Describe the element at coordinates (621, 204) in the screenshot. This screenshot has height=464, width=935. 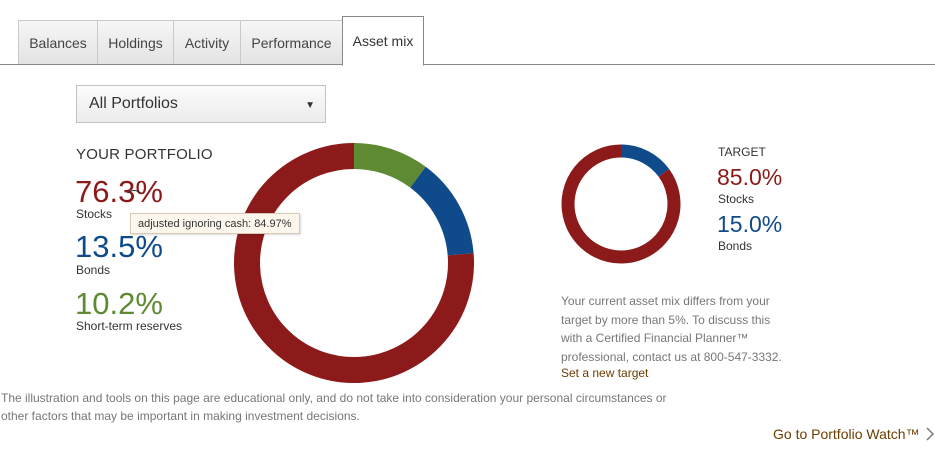
I see `target-donut-chart` at that location.